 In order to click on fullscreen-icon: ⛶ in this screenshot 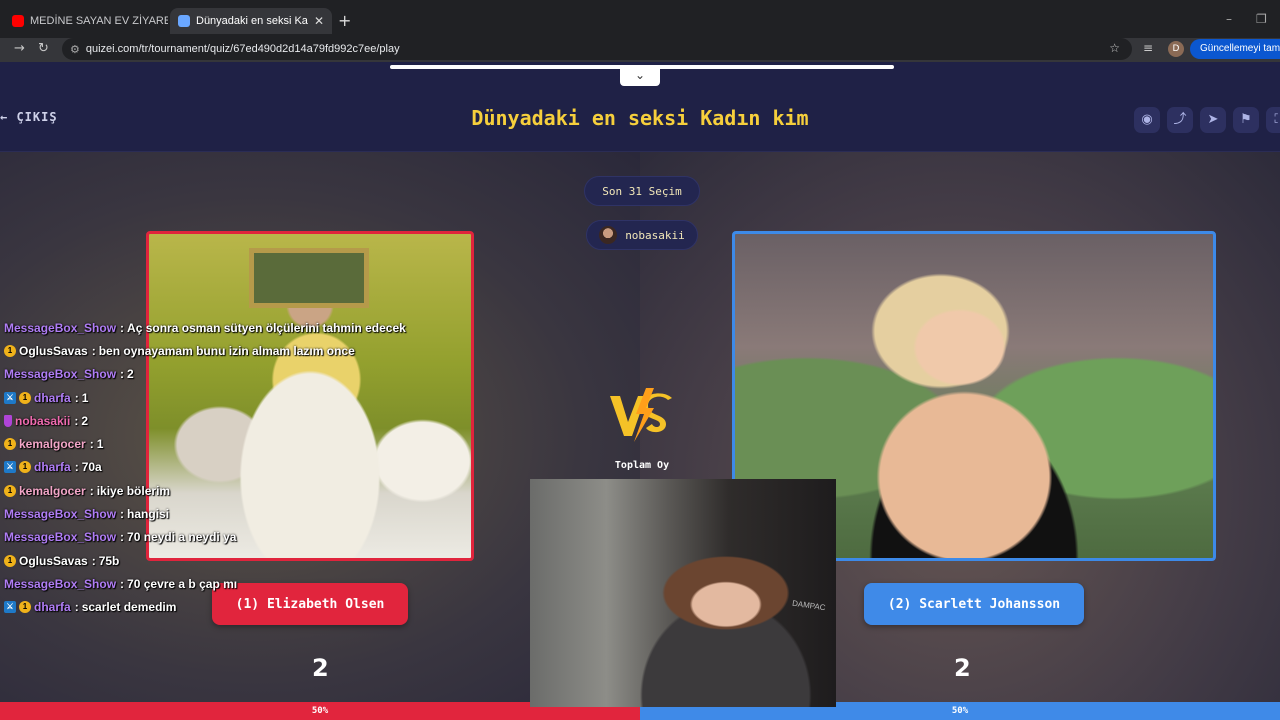, I will do `click(1273, 120)`.